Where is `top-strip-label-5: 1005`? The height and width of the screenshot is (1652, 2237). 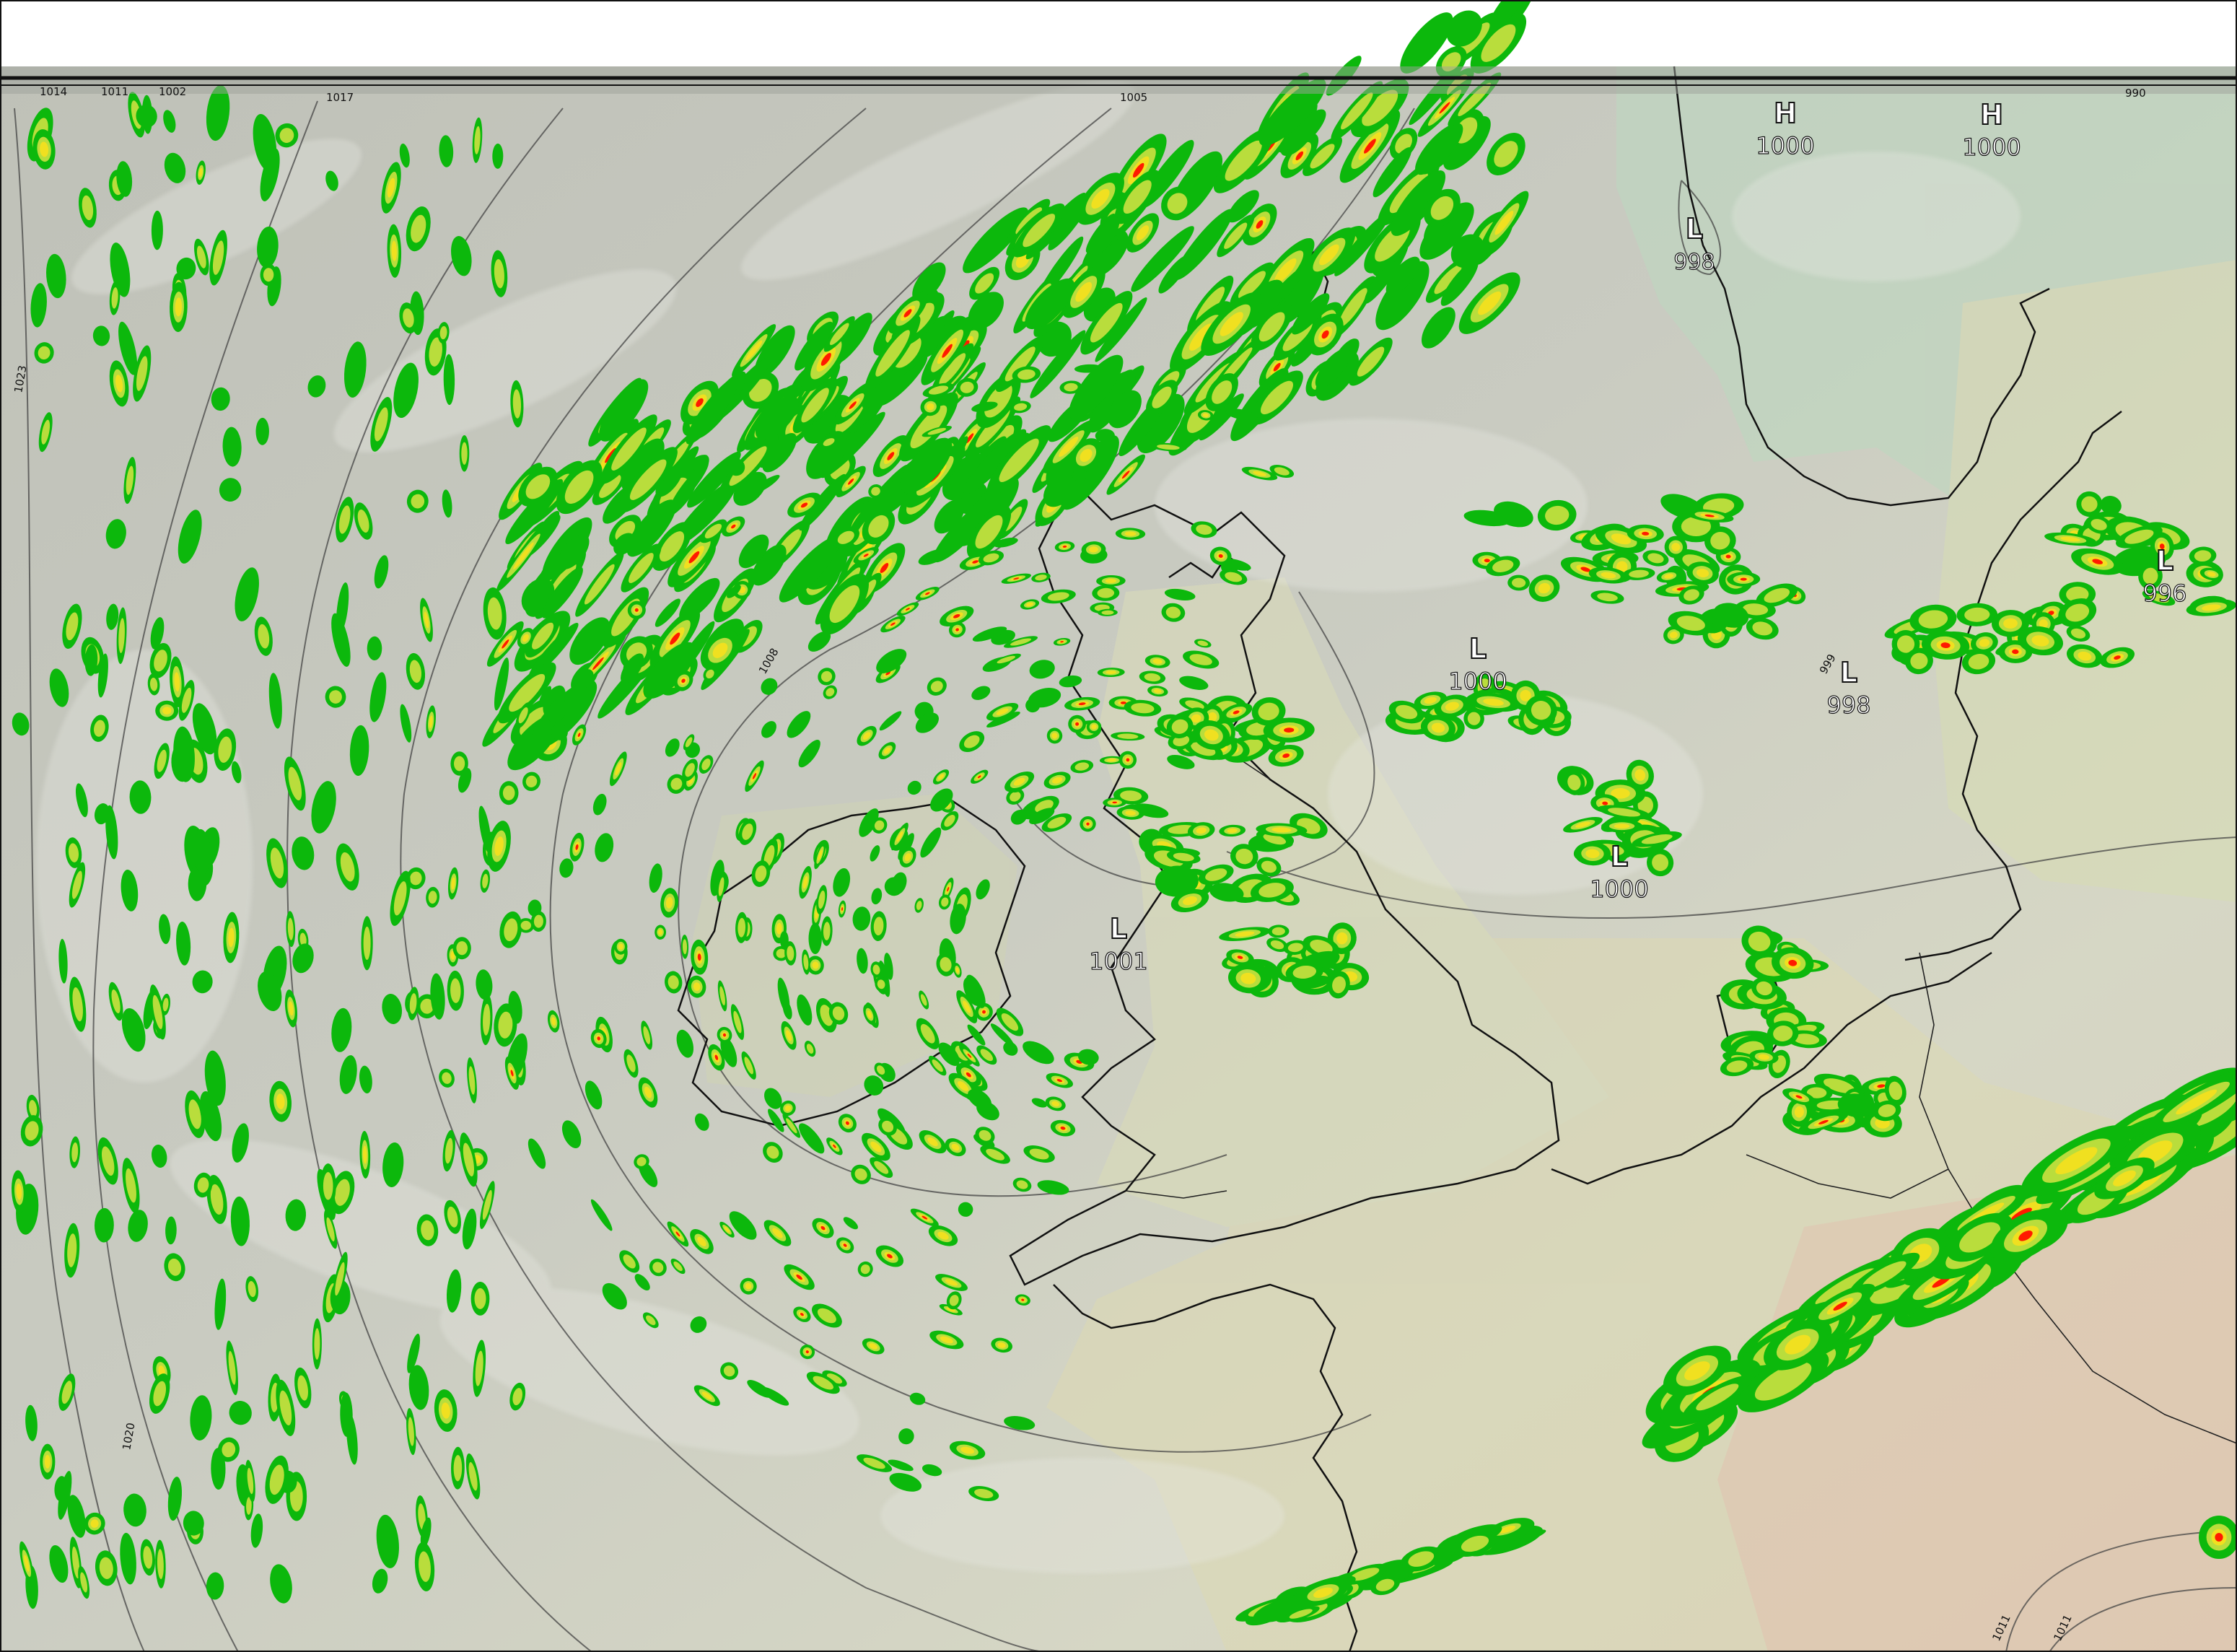
top-strip-label-5: 1005 is located at coordinates (1133, 97).